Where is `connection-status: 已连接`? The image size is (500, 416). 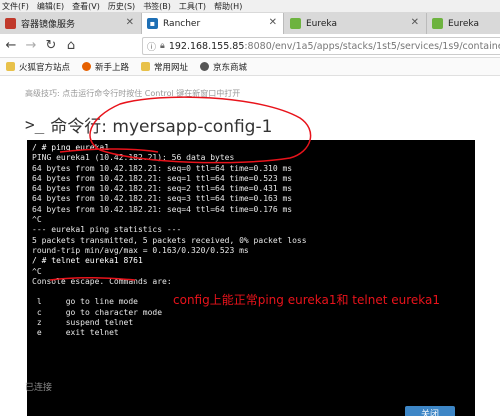
connection-status: 已连接 is located at coordinates (39, 388).